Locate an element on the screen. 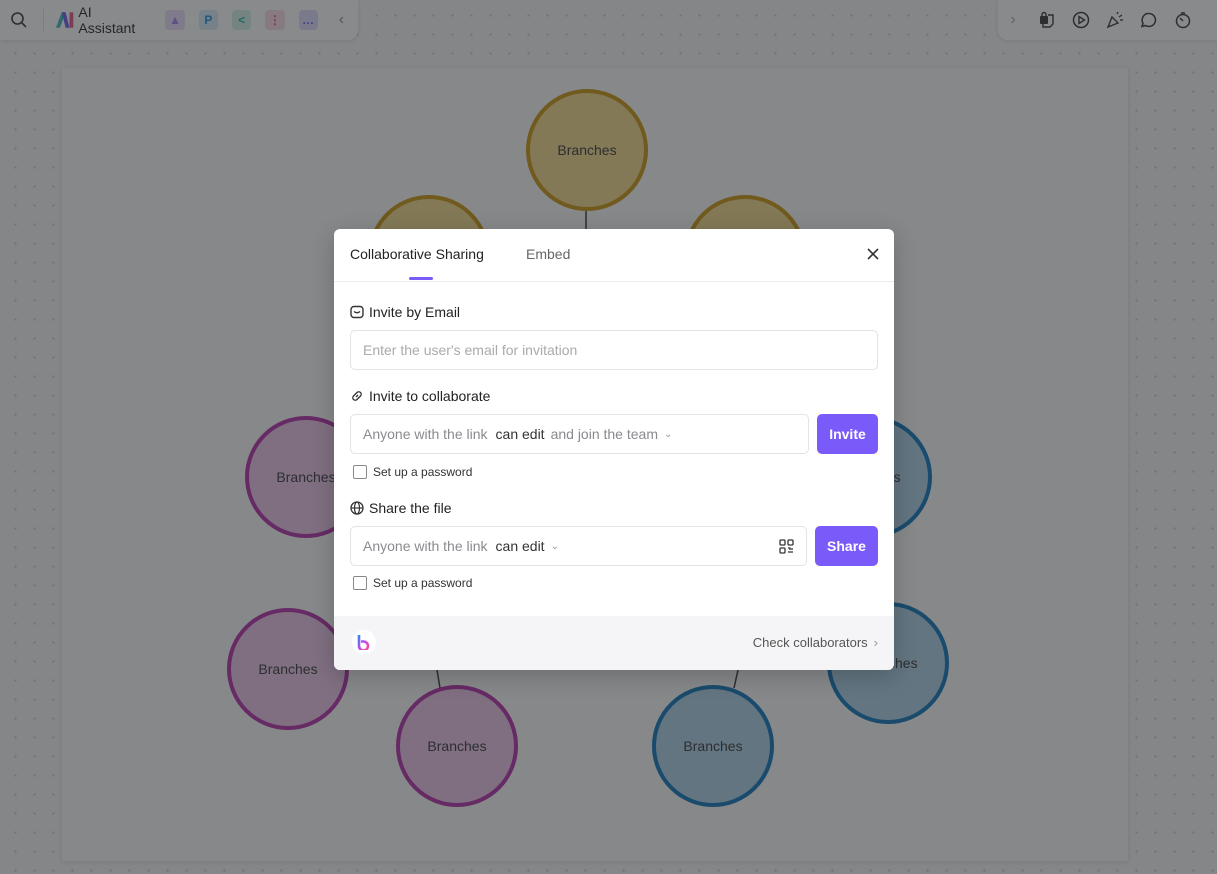  globe-icon is located at coordinates (357, 508).